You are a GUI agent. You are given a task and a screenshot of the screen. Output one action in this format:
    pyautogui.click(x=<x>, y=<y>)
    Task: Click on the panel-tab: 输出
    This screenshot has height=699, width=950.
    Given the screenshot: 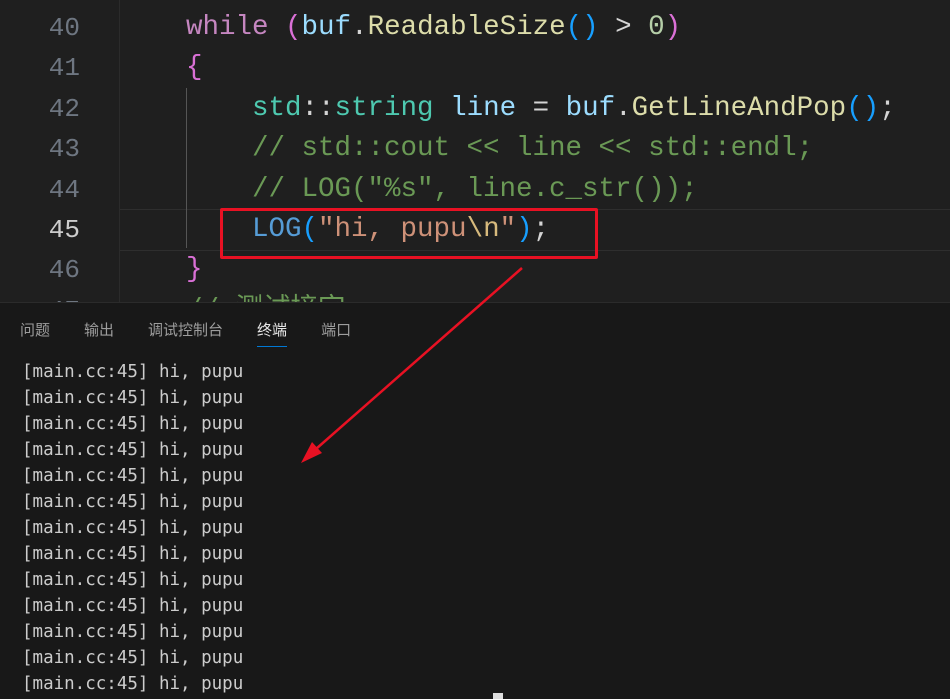 What is the action you would take?
    pyautogui.click(x=99, y=333)
    